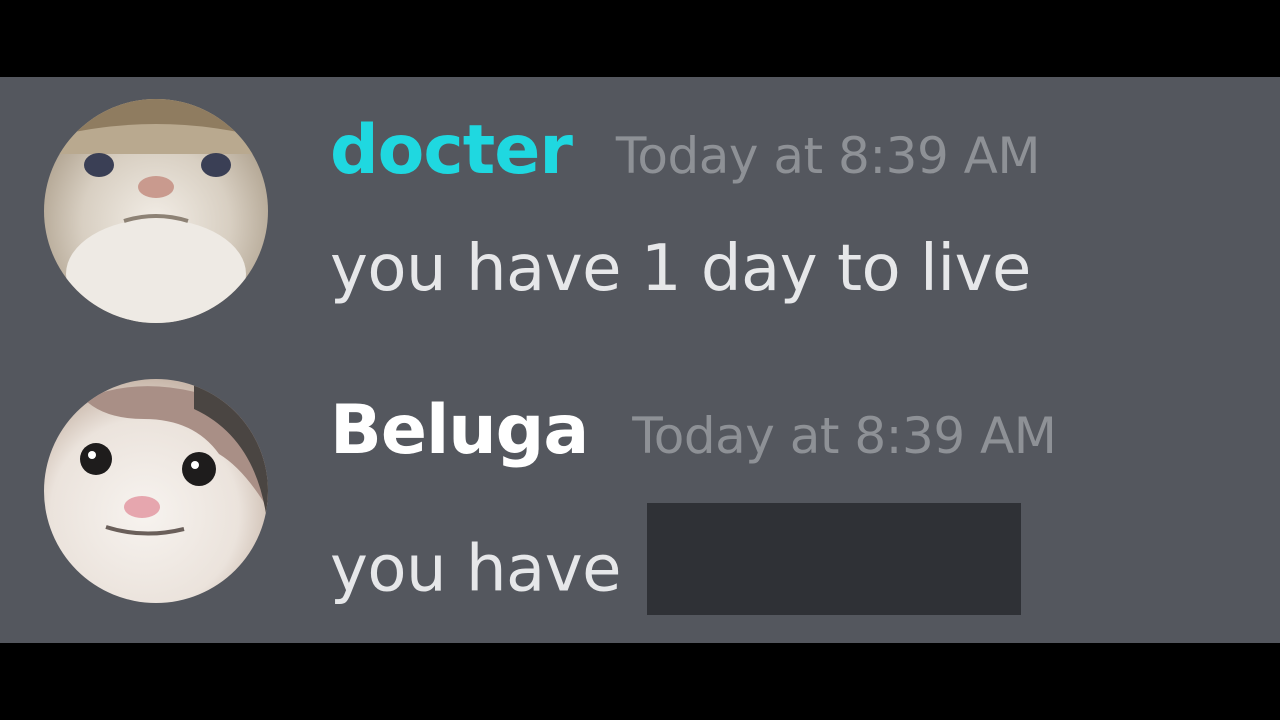 The height and width of the screenshot is (720, 1280). I want to click on message-text: you have 1 day to live, so click(680, 269).